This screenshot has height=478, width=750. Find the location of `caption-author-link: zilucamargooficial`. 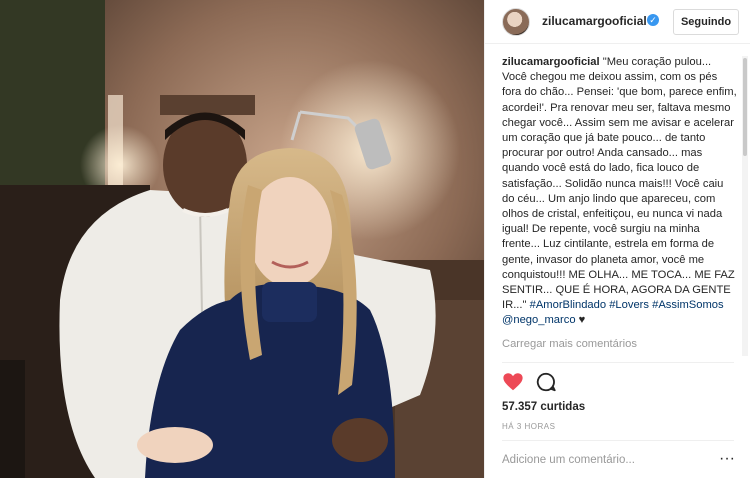

caption-author-link: zilucamargooficial is located at coordinates (551, 62).